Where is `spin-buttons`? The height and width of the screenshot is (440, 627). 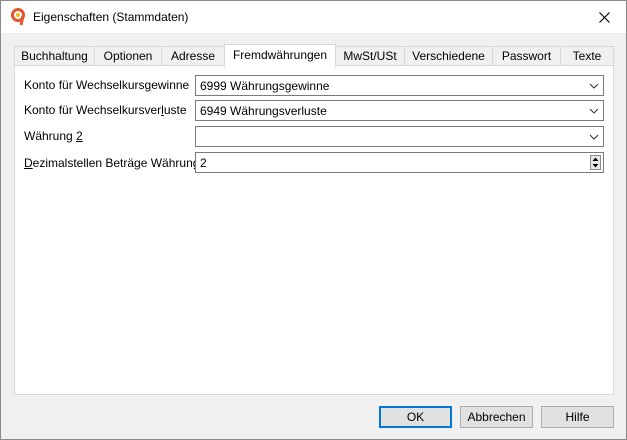 spin-buttons is located at coordinates (595, 162).